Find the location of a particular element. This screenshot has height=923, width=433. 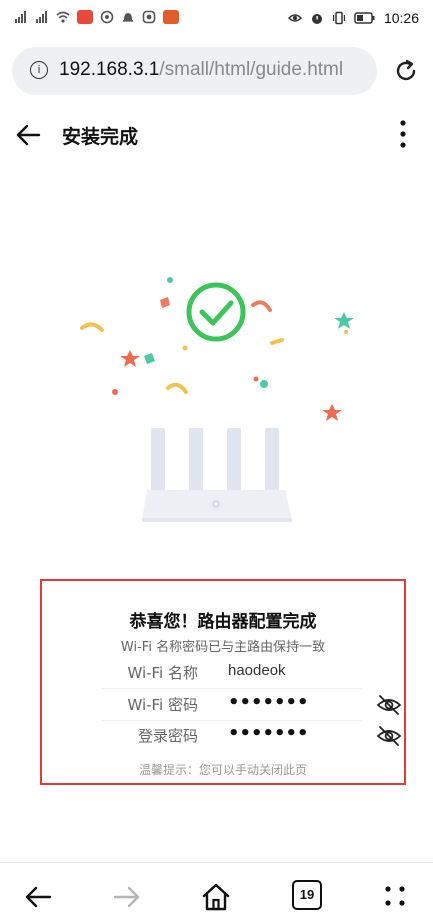

wifi-password-value: ••••••• is located at coordinates (268, 702).